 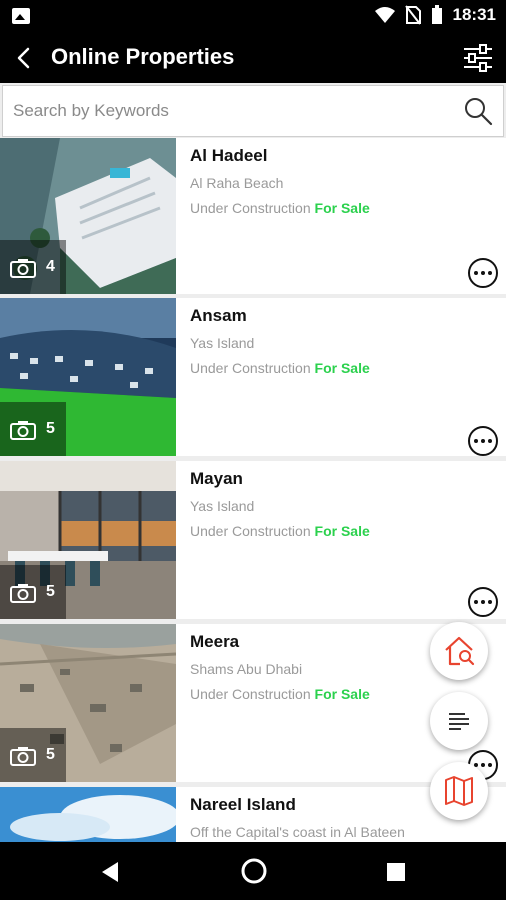 I want to click on clock: 18:31, so click(x=474, y=14).